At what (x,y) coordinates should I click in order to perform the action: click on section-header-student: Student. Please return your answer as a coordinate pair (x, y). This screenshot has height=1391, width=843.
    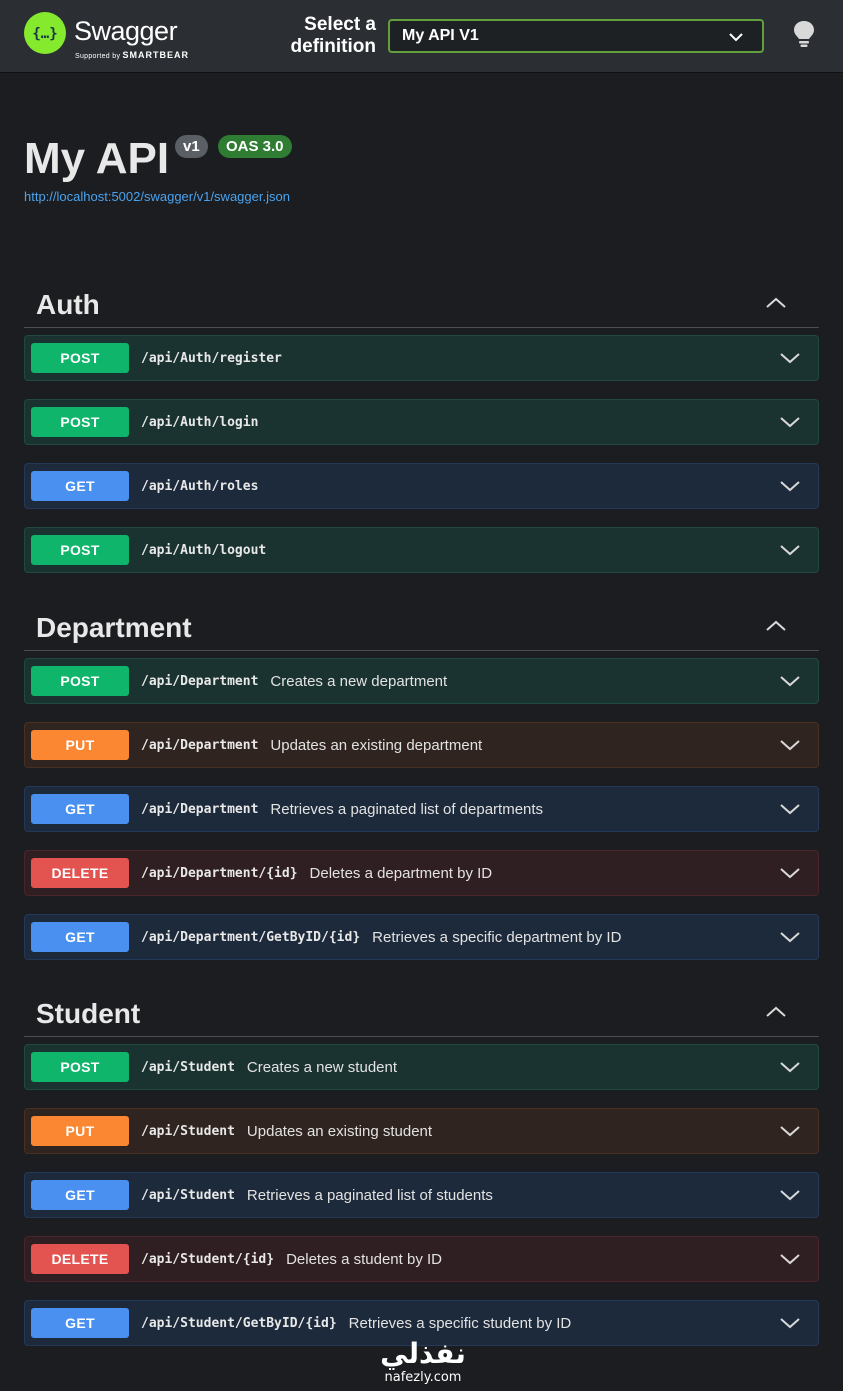
    Looking at the image, I should click on (421, 1006).